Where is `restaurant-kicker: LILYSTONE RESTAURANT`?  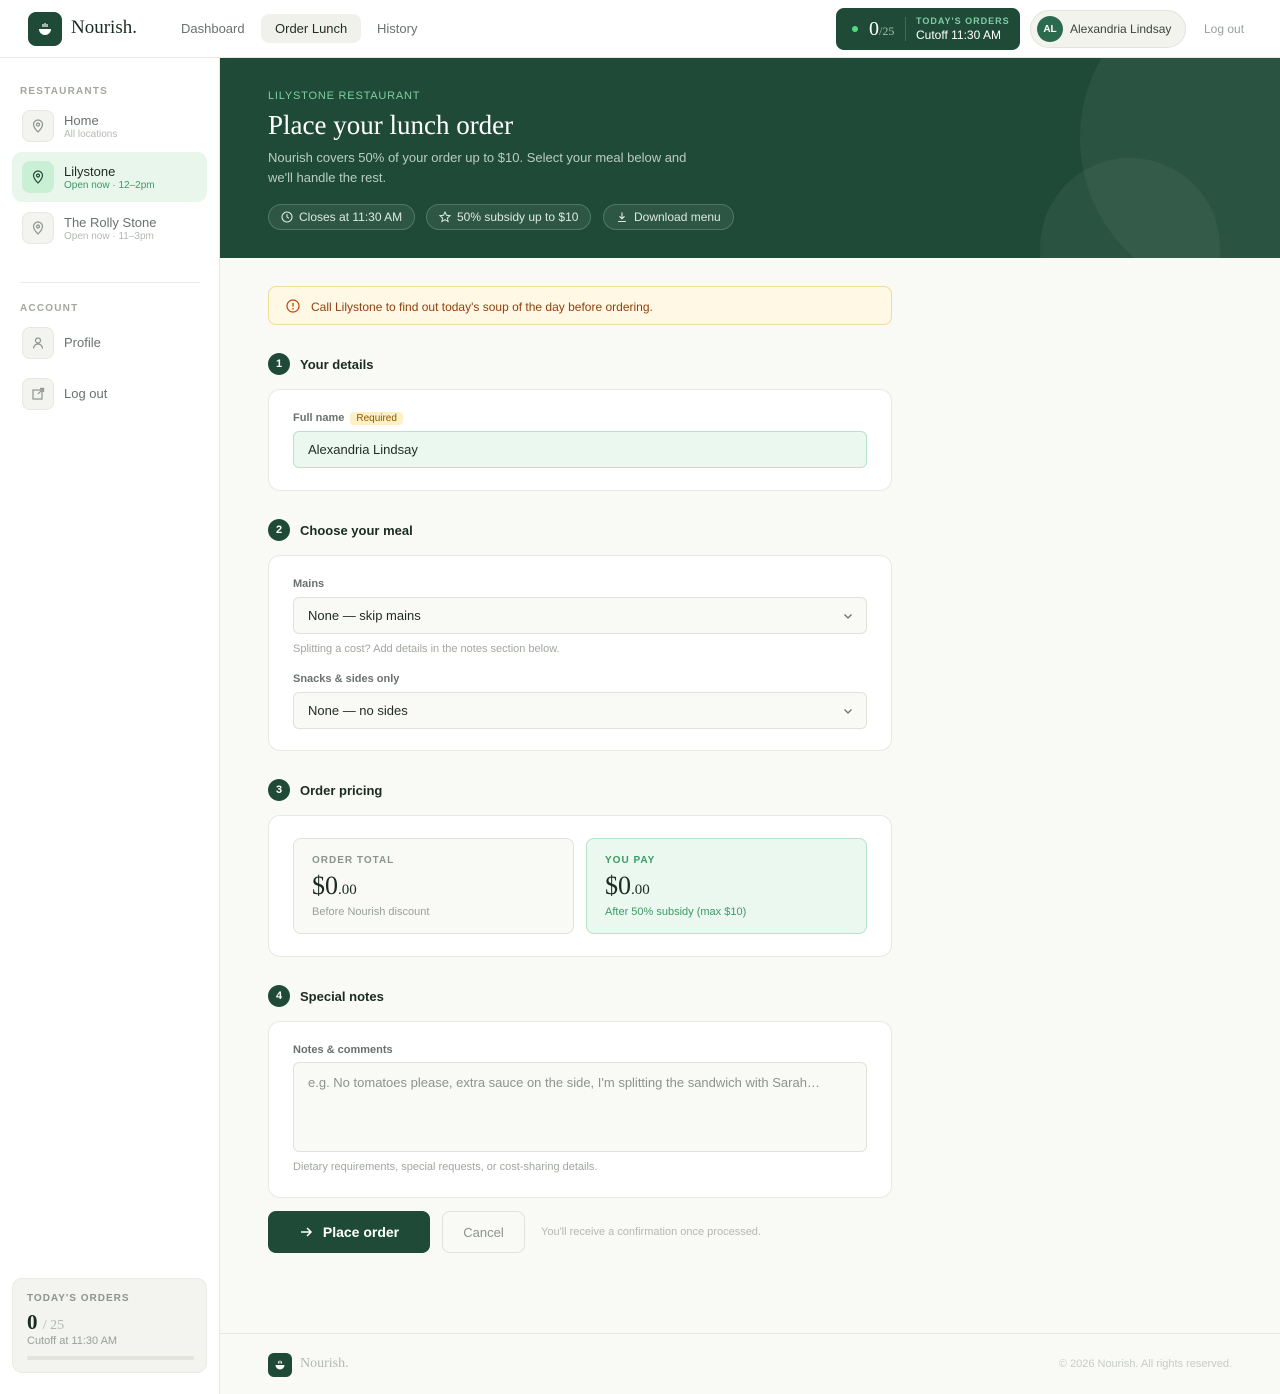 restaurant-kicker: LILYSTONE RESTAURANT is located at coordinates (344, 96).